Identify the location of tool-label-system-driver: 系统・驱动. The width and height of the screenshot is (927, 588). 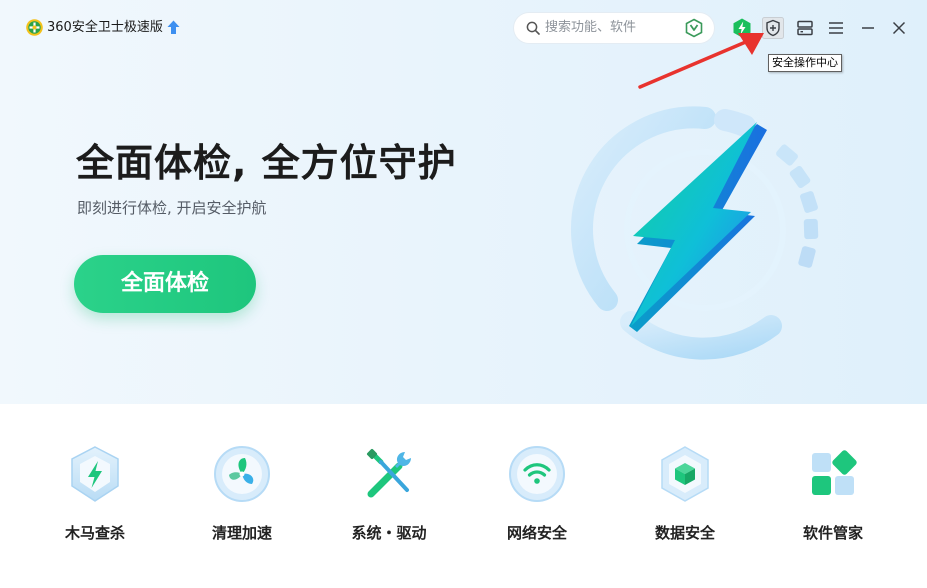
(389, 533).